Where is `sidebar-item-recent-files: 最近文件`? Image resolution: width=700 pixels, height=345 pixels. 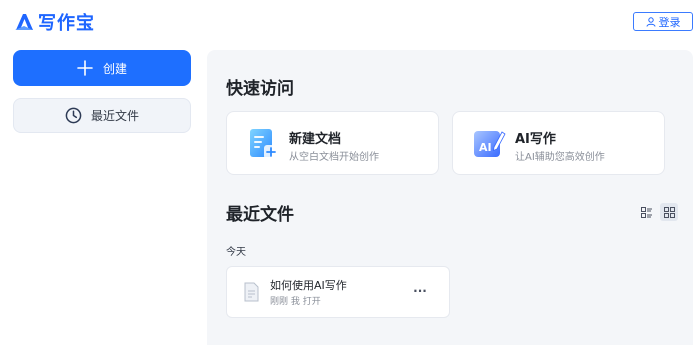 sidebar-item-recent-files: 最近文件 is located at coordinates (102, 115).